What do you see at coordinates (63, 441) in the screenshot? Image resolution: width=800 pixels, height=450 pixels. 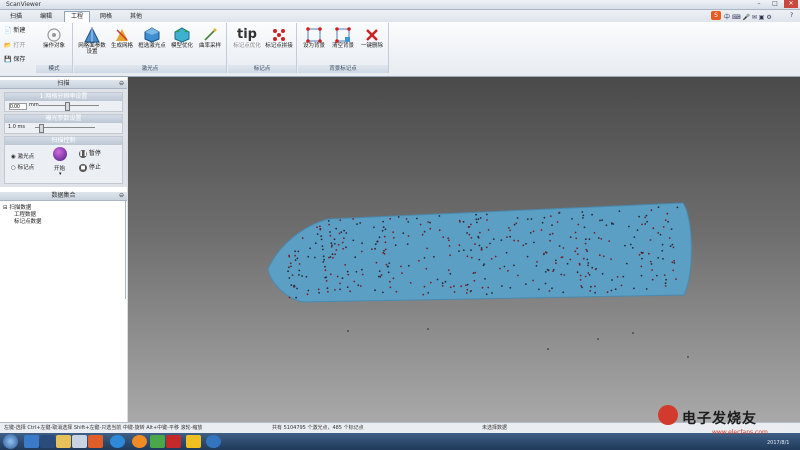 I see `taskbar-folder-icon` at bounding box center [63, 441].